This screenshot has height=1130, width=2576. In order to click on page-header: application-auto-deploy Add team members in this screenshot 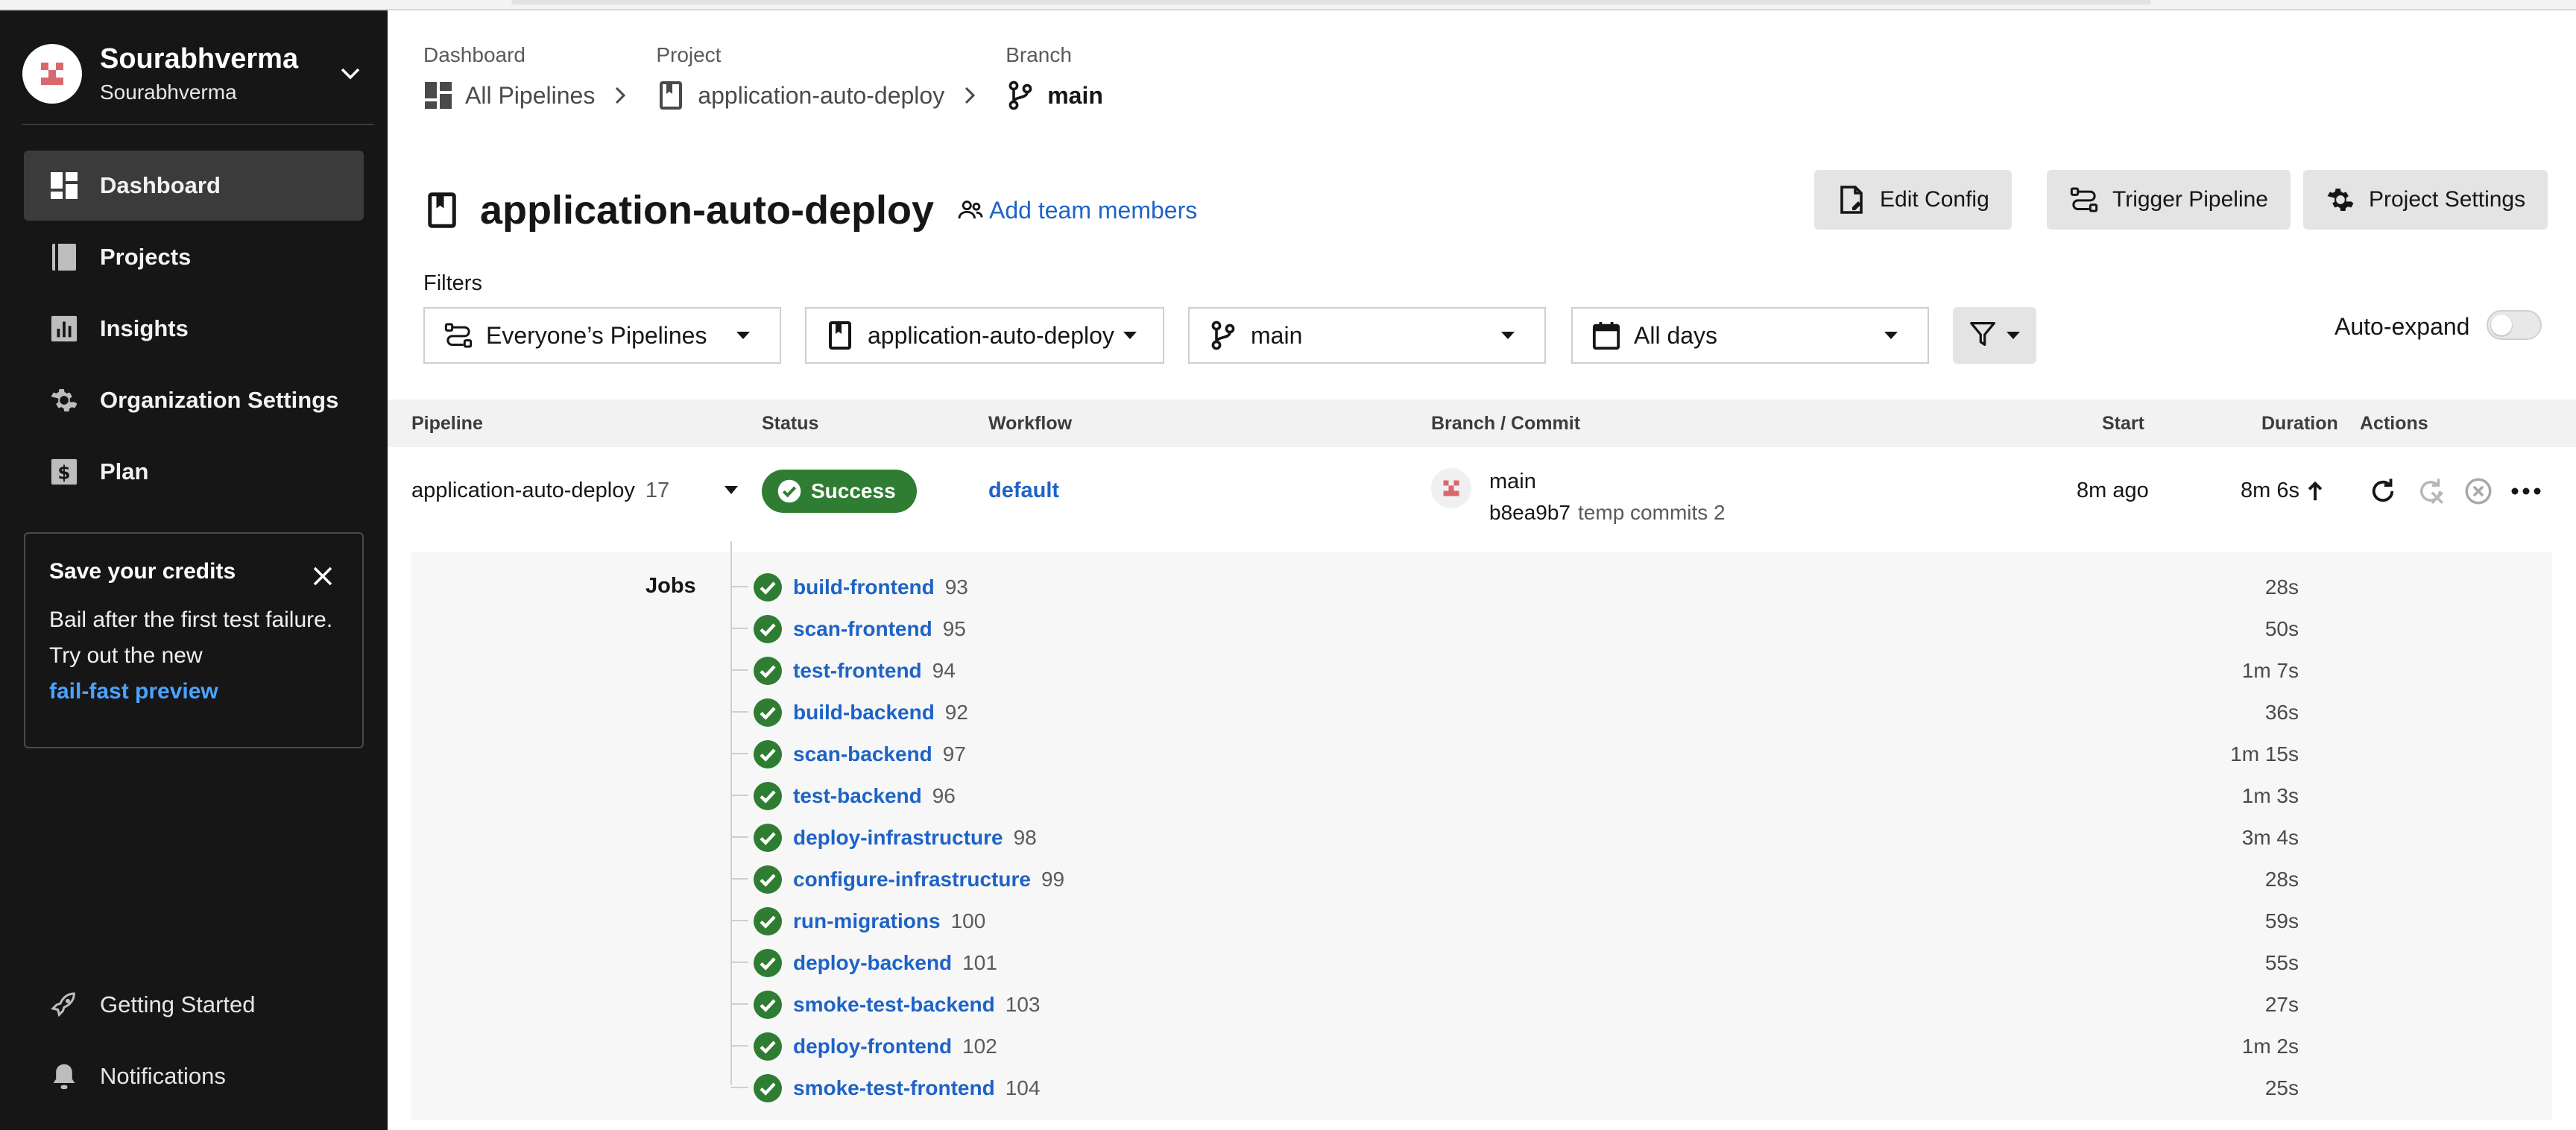, I will do `click(810, 210)`.